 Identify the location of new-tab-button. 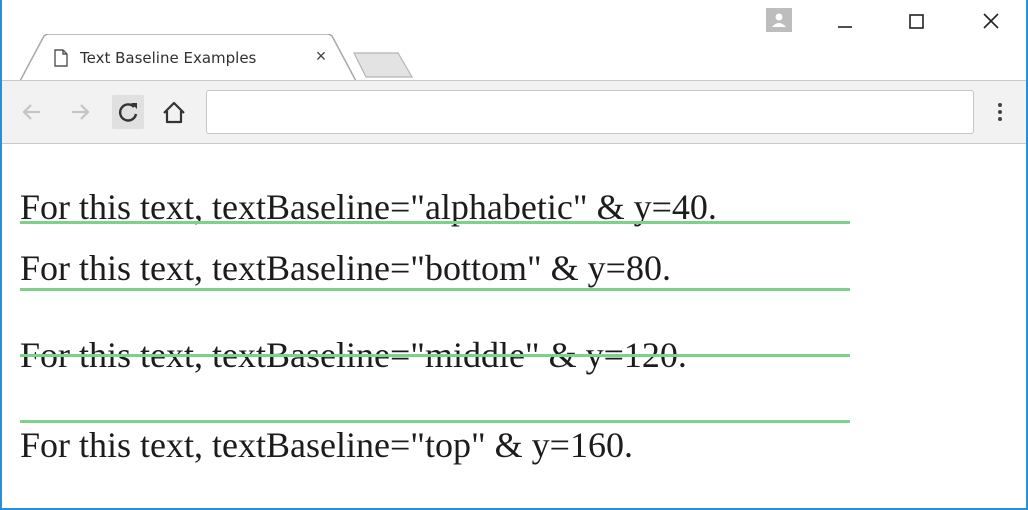
(383, 65).